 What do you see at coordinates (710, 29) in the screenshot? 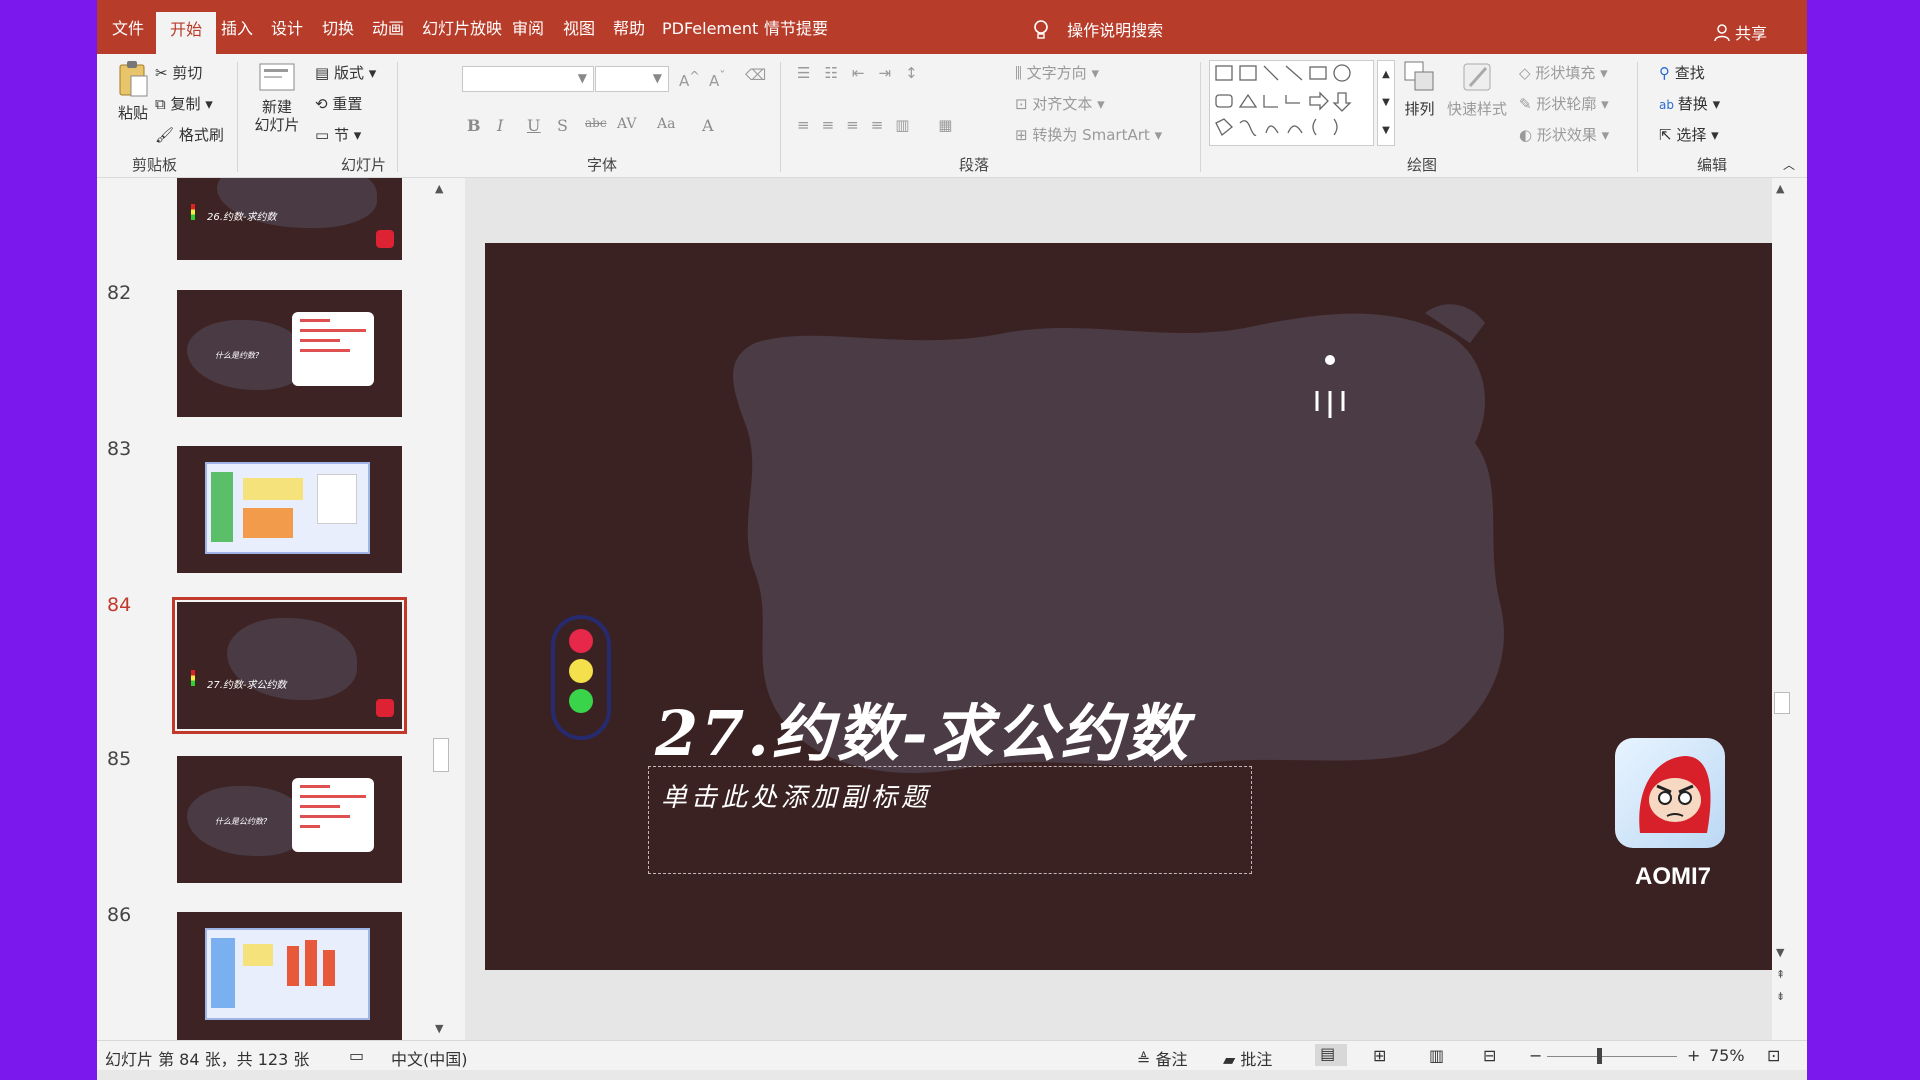
I see `tab-pdfelement: PDFelement` at bounding box center [710, 29].